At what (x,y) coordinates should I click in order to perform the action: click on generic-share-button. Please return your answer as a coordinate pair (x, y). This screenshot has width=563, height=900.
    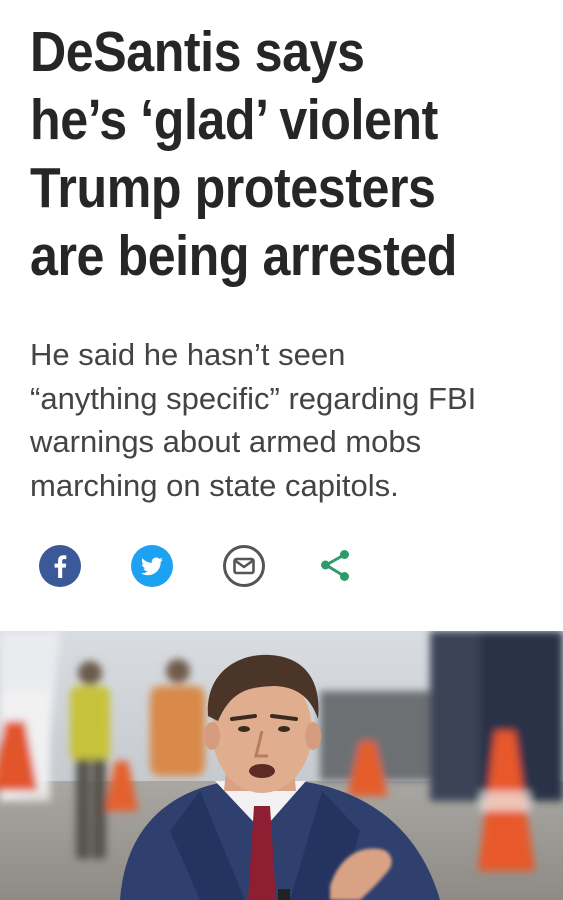
    Looking at the image, I should click on (336, 566).